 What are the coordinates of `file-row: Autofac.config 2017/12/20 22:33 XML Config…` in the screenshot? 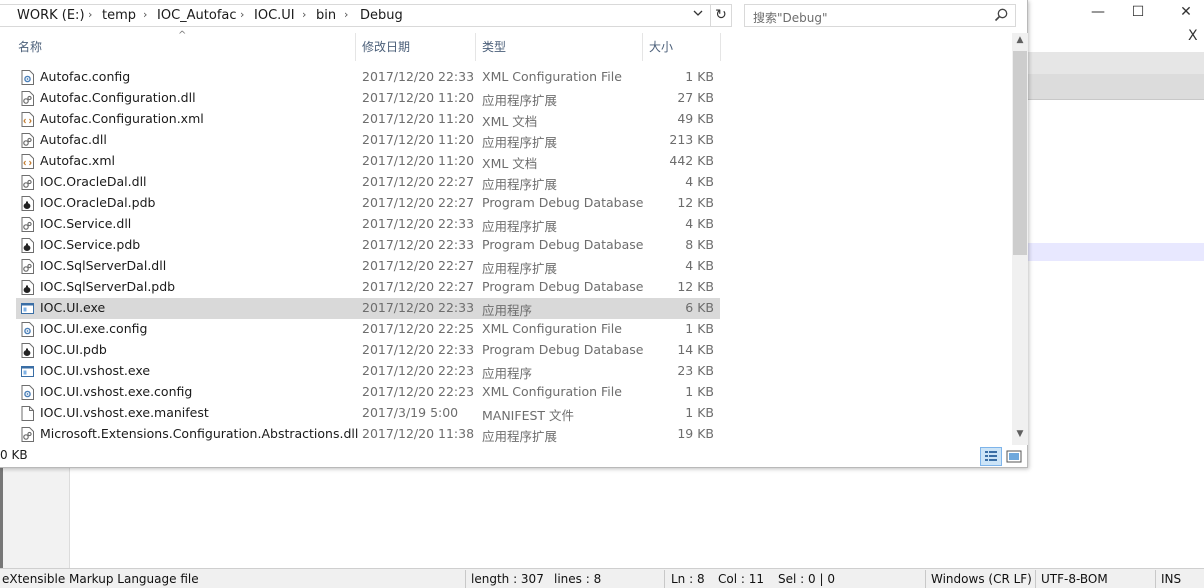 It's located at (368, 77).